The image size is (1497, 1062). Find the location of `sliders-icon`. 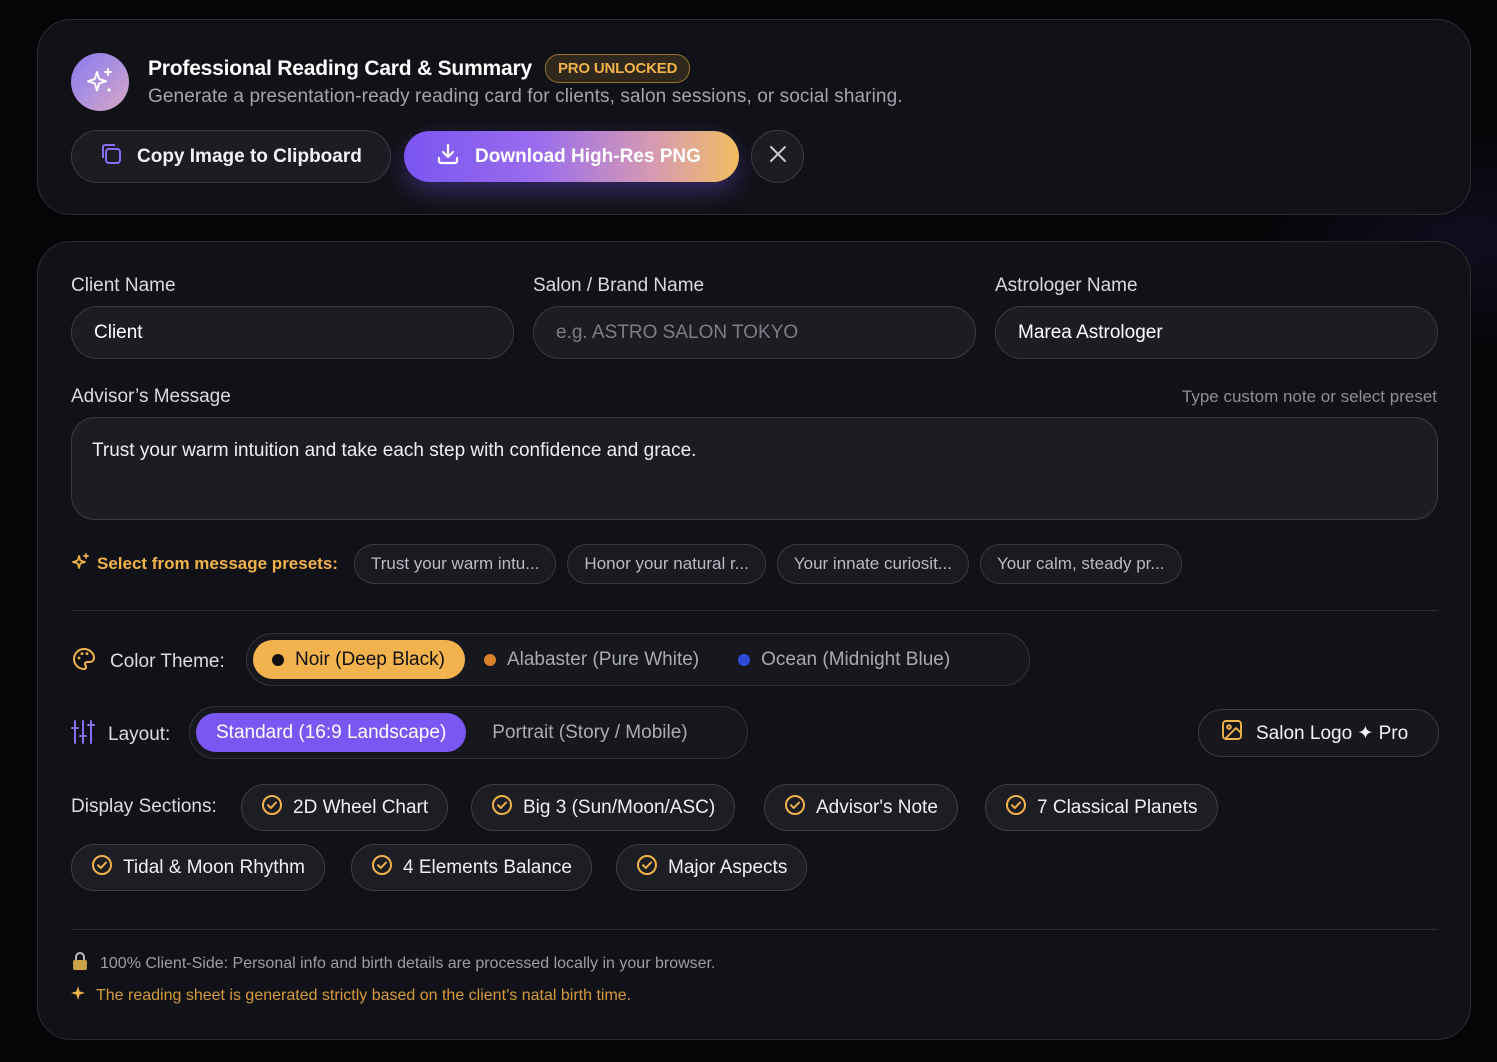

sliders-icon is located at coordinates (83, 735).